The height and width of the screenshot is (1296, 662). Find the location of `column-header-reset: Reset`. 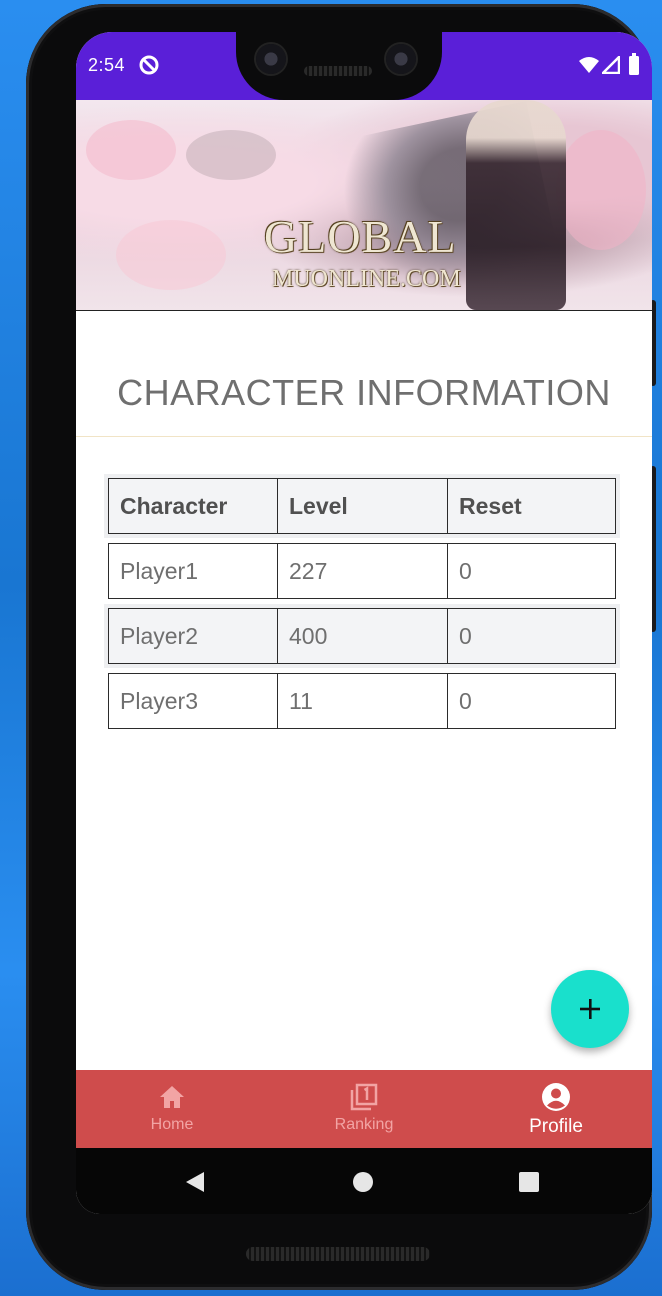

column-header-reset: Reset is located at coordinates (531, 506).